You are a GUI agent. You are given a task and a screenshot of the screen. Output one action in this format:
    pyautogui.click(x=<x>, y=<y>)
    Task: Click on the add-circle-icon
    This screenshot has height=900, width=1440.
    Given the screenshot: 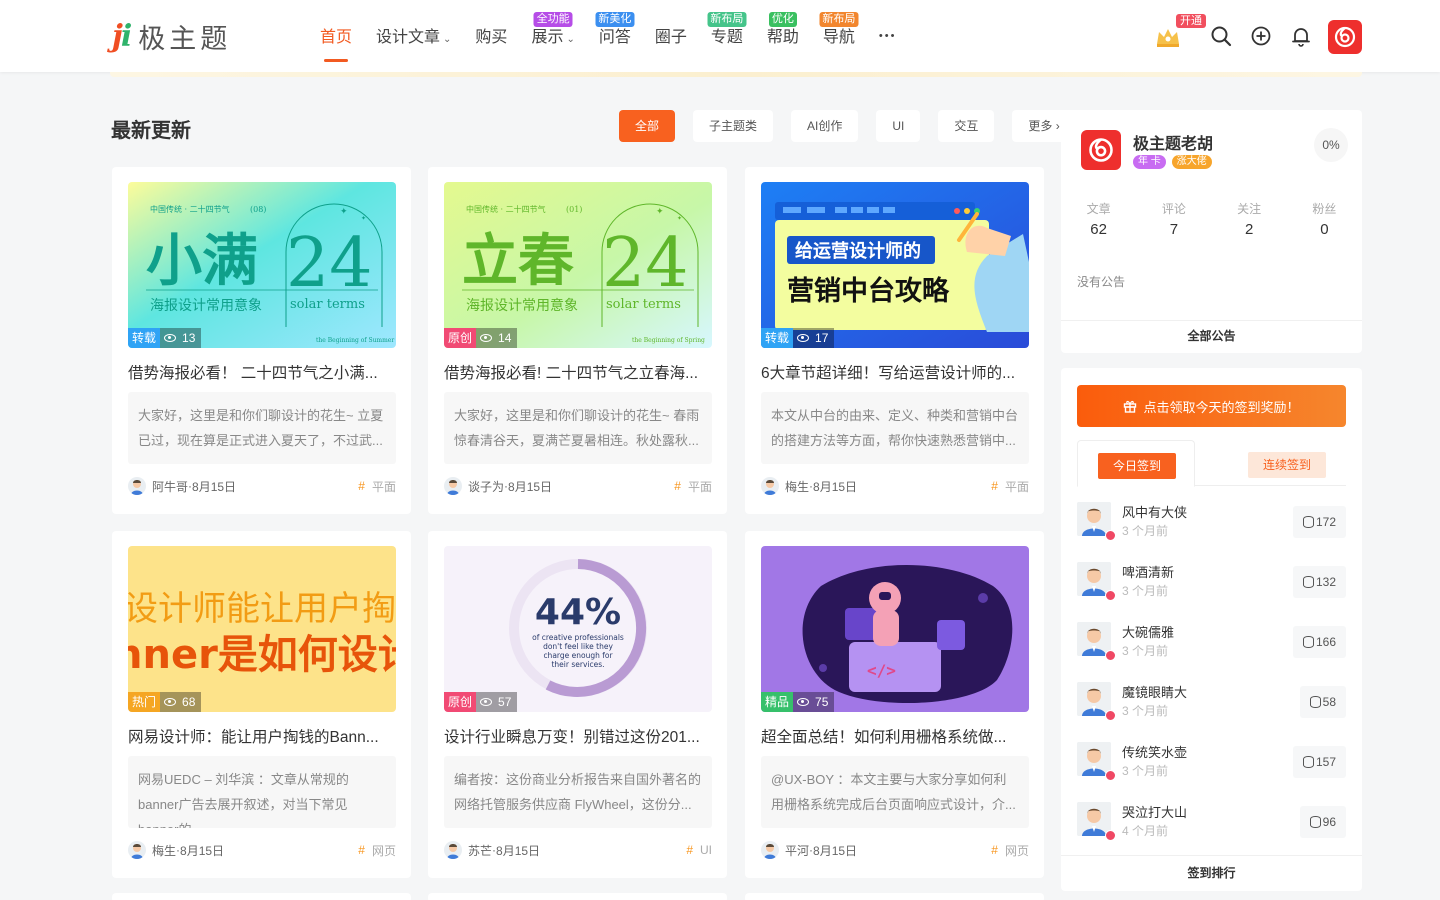 What is the action you would take?
    pyautogui.click(x=1261, y=36)
    